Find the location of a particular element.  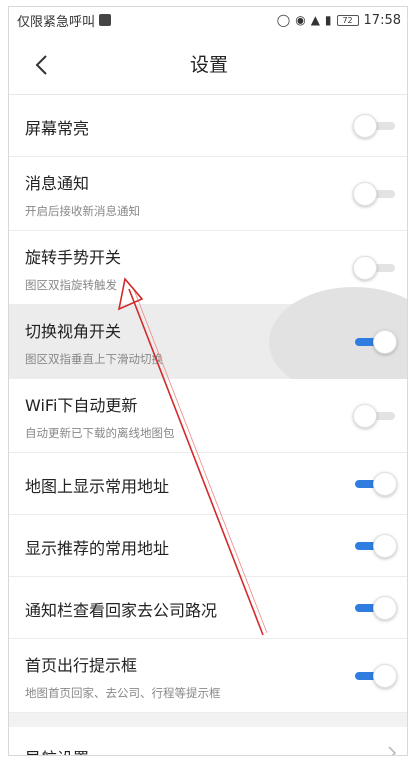

setting-title: 通知栏查看回家去公司路况 is located at coordinates (121, 610).